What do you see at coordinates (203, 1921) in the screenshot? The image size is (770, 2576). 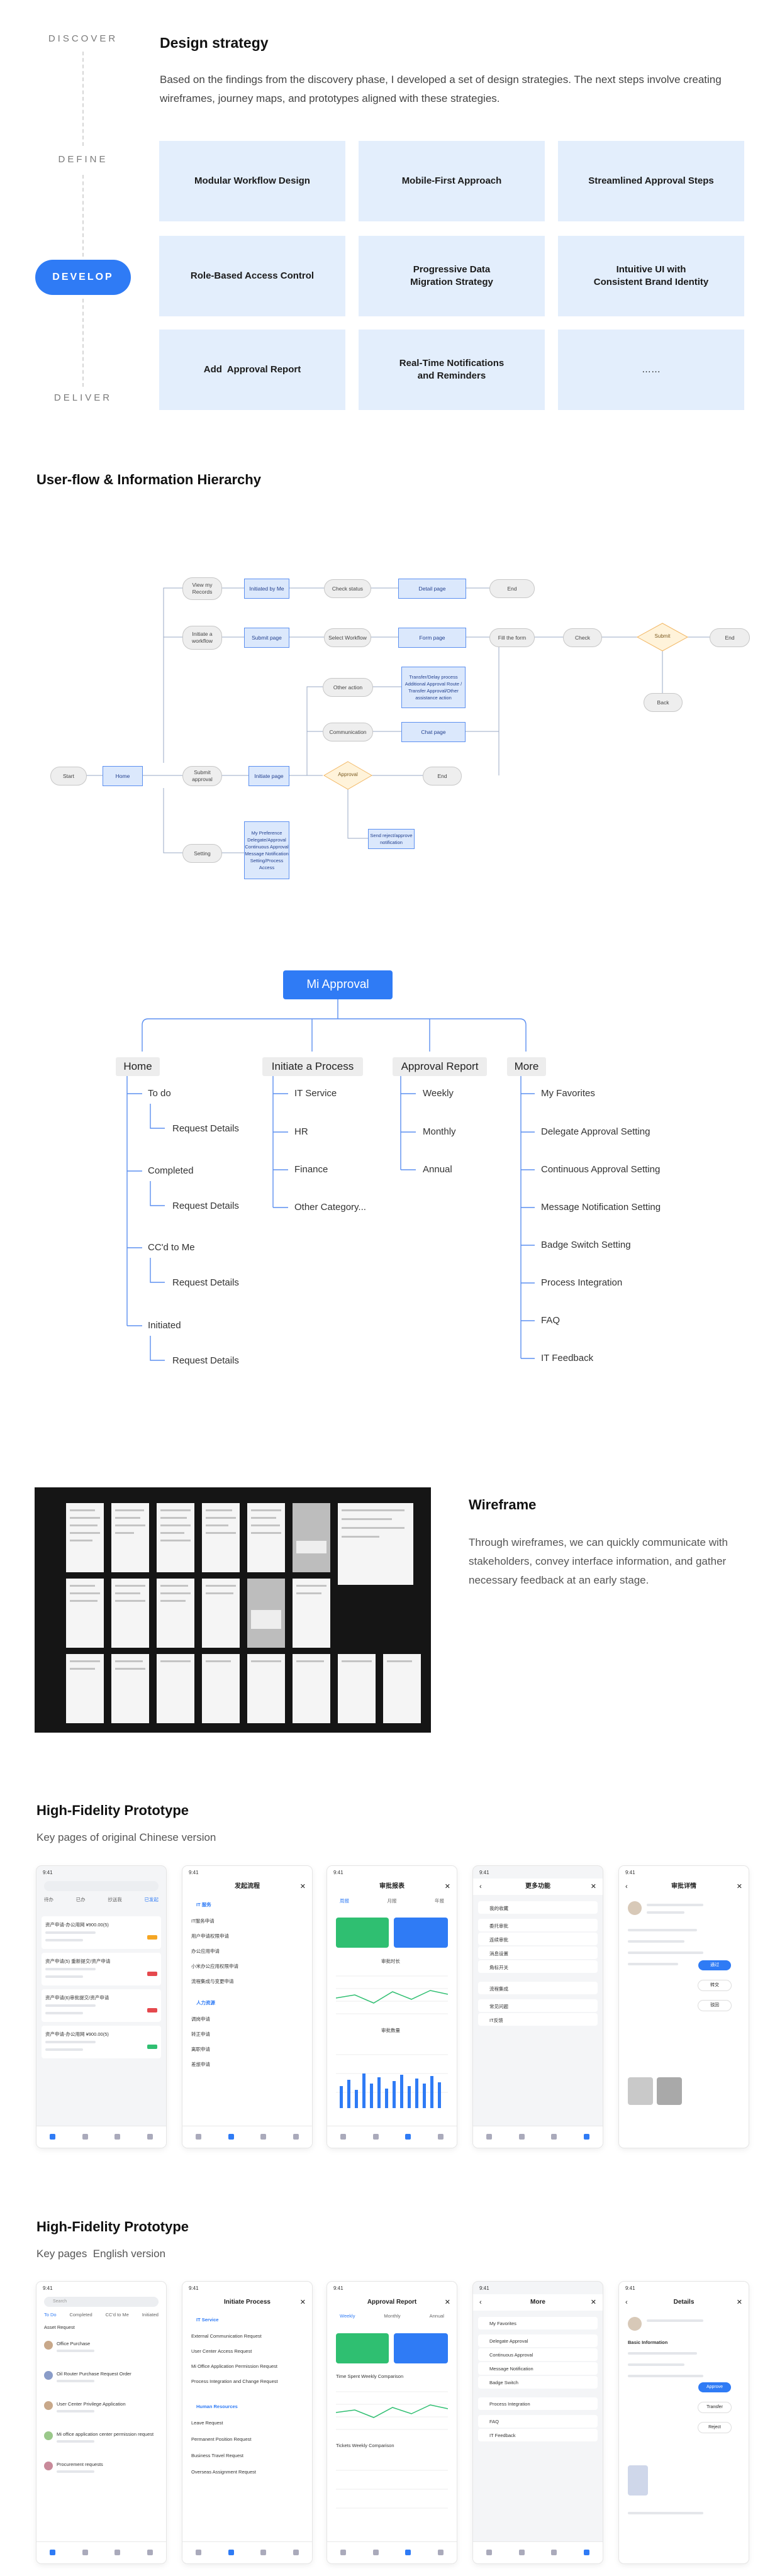 I see `process-item: IT服务申请` at bounding box center [203, 1921].